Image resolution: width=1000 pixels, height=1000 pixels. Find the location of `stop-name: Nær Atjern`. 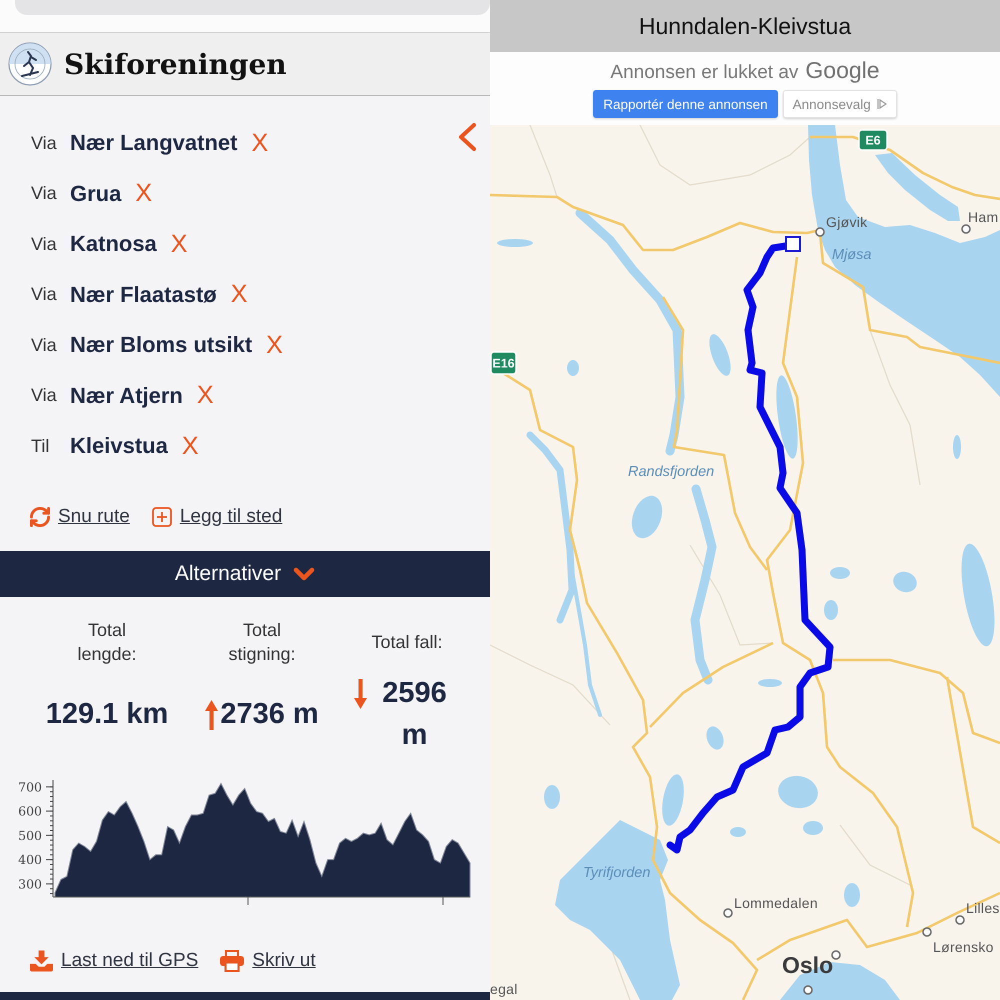

stop-name: Nær Atjern is located at coordinates (126, 395).